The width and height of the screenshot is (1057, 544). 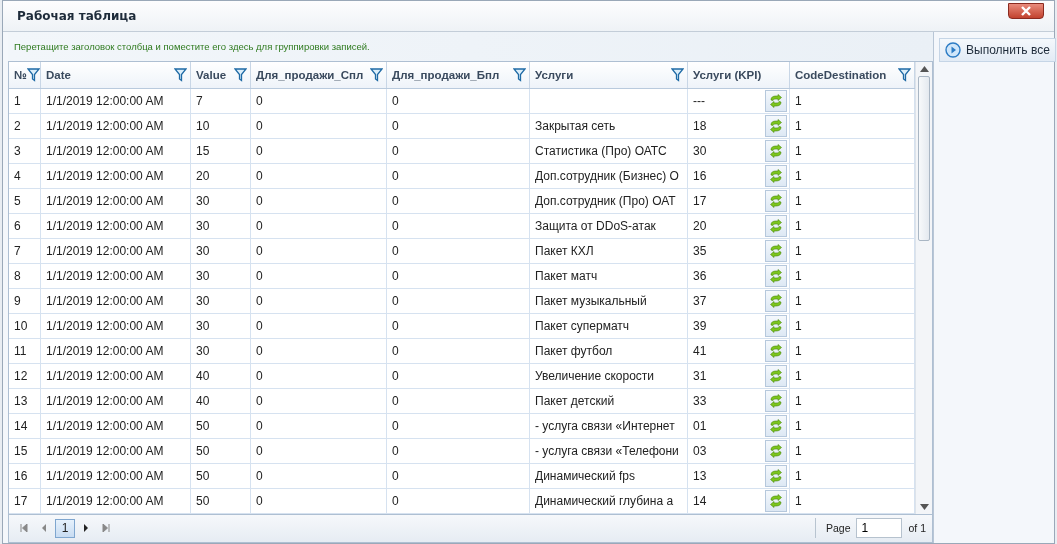 I want to click on table-cell: 5, so click(x=17, y=200).